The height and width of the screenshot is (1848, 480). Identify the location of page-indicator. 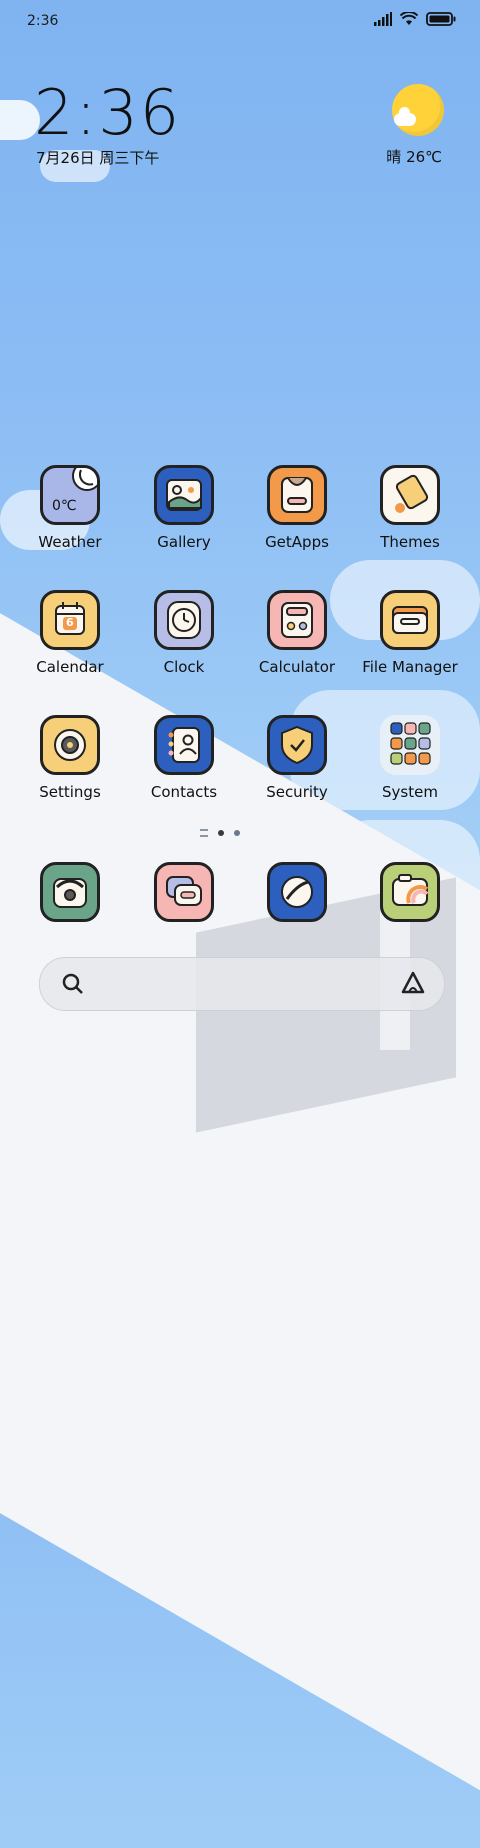
(220, 833).